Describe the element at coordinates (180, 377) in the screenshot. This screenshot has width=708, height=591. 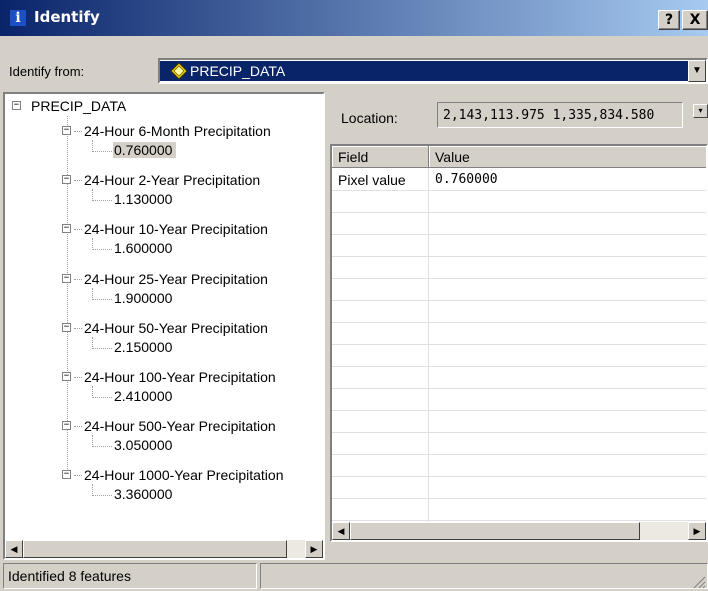
I see `tree-node-label: 24-Hour 100-Year Precipitation` at that location.